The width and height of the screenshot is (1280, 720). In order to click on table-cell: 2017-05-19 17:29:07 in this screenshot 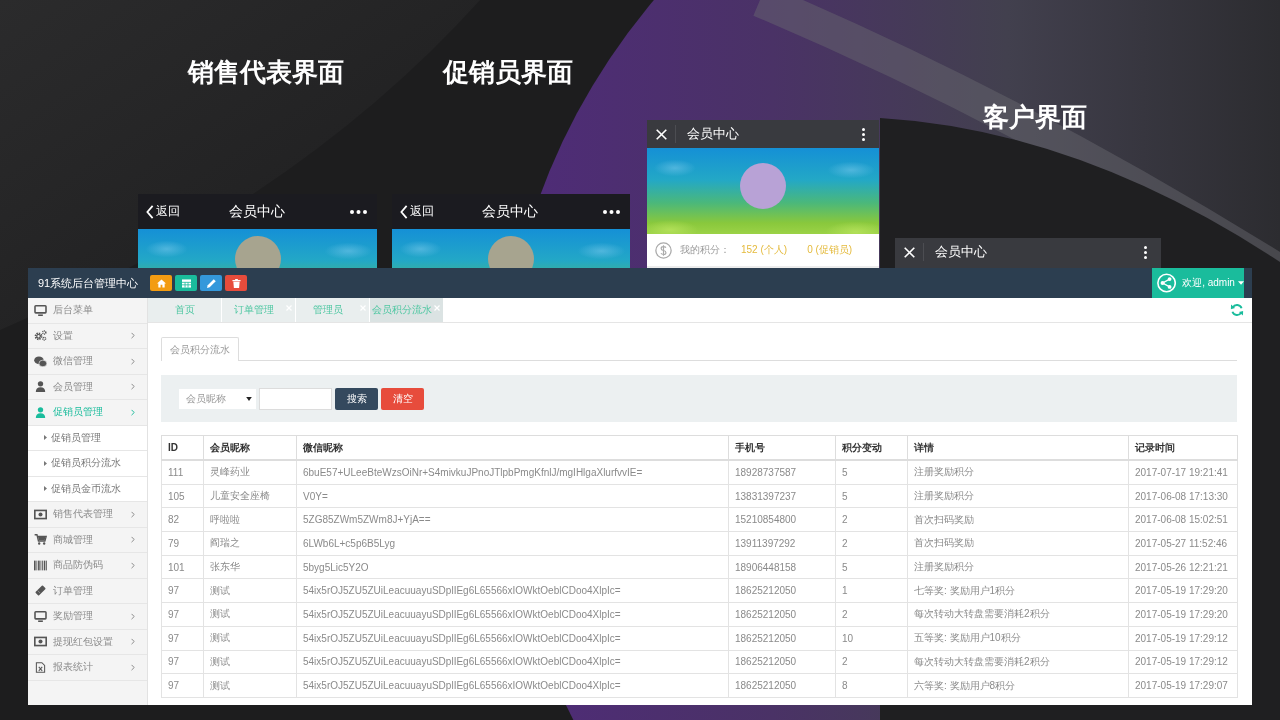, I will do `click(1183, 685)`.